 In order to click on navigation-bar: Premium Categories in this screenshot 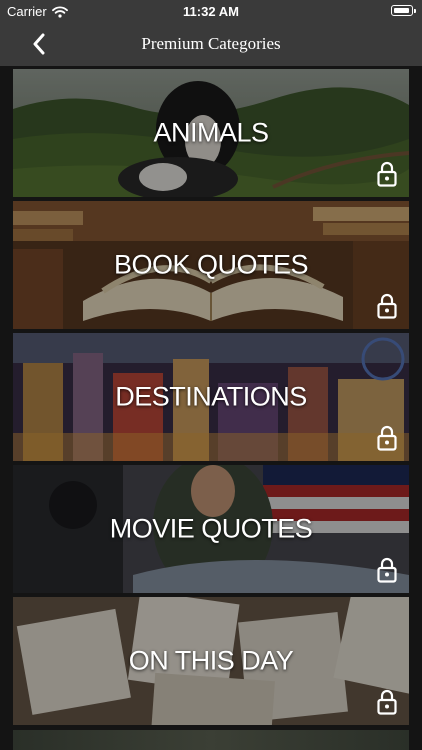, I will do `click(211, 44)`.